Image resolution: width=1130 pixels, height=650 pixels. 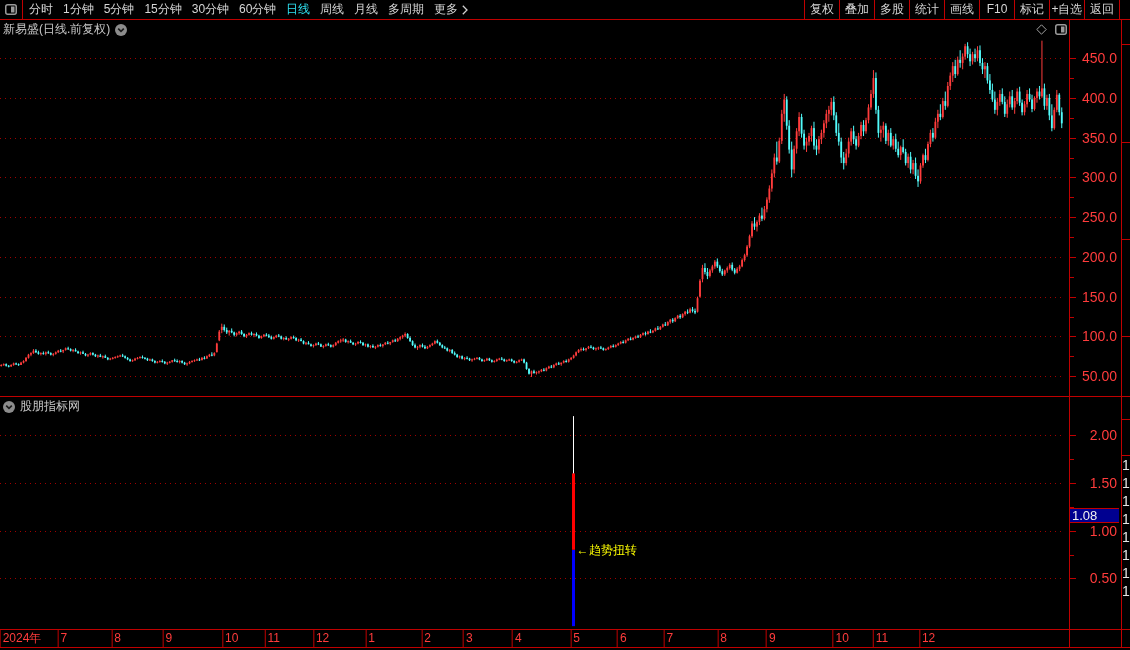 What do you see at coordinates (1099, 256) in the screenshot?
I see `axis-label: 200.0` at bounding box center [1099, 256].